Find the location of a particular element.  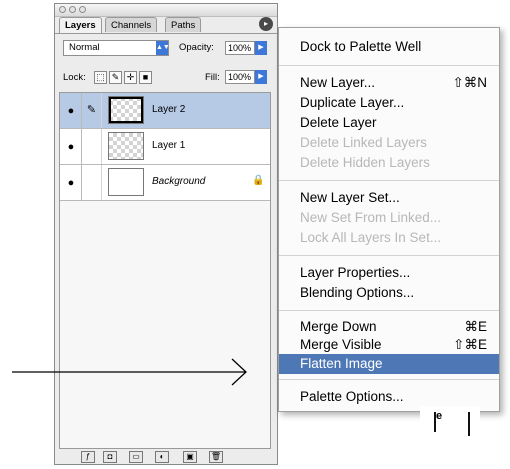

new-set-icon: ▭ is located at coordinates (136, 457).